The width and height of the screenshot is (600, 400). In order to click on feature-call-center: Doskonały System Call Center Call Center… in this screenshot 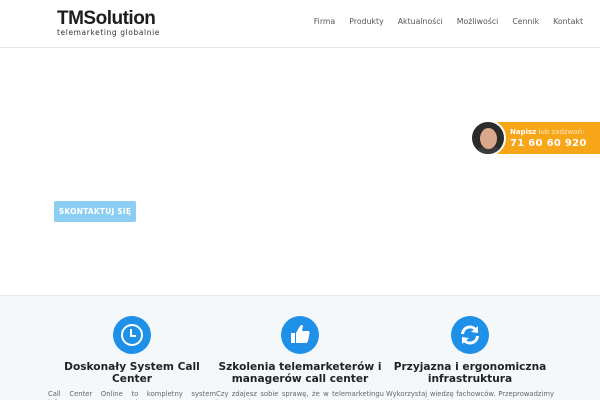, I will do `click(132, 358)`.